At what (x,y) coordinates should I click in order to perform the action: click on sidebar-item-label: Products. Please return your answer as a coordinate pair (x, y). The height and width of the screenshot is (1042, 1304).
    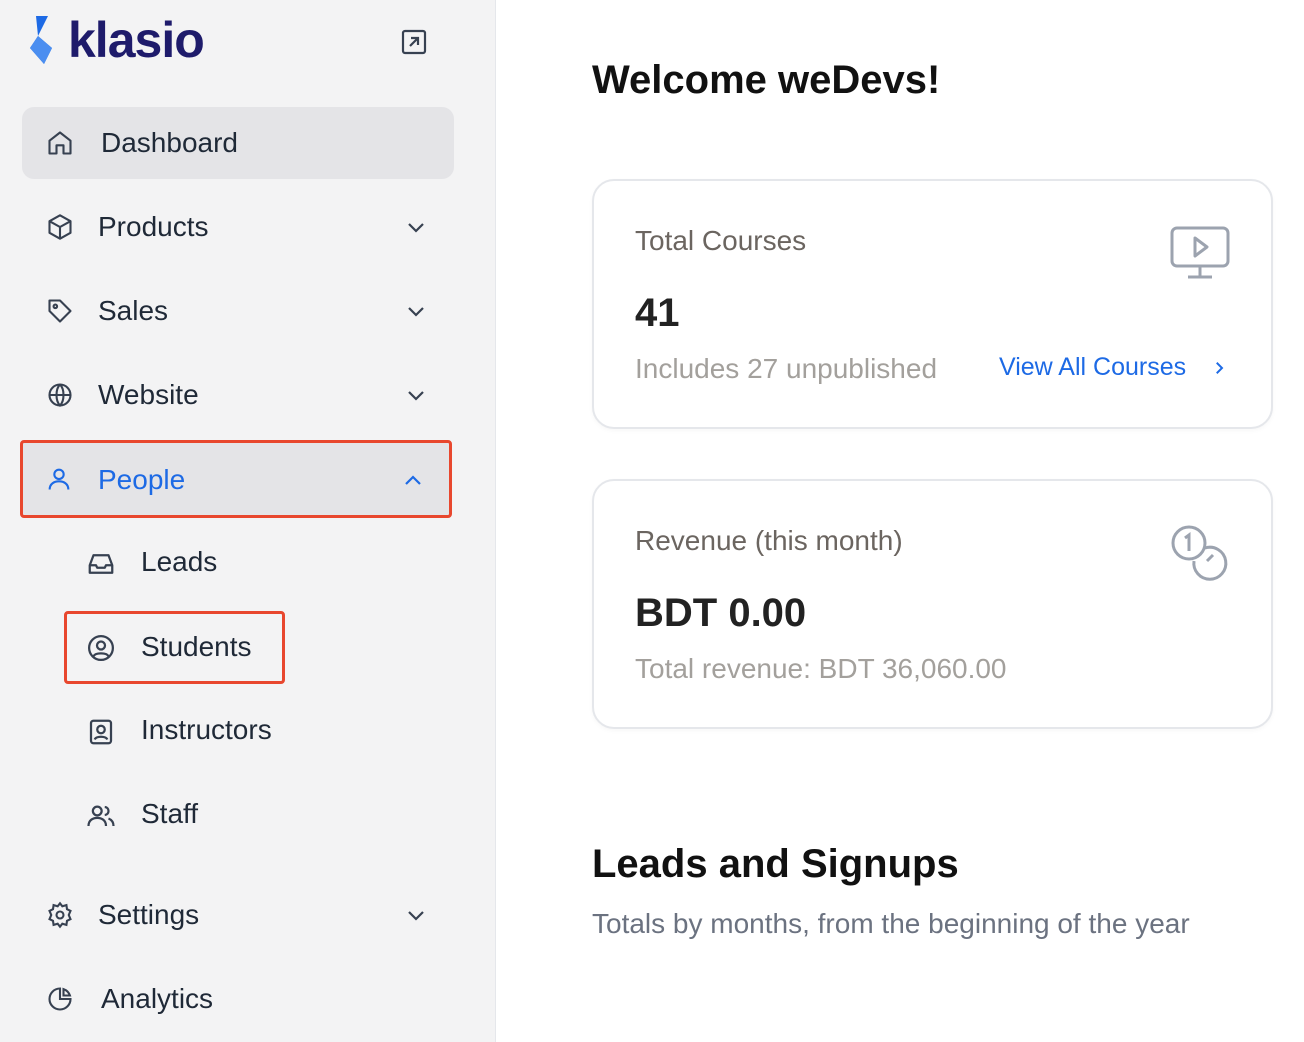
    Looking at the image, I should click on (153, 226).